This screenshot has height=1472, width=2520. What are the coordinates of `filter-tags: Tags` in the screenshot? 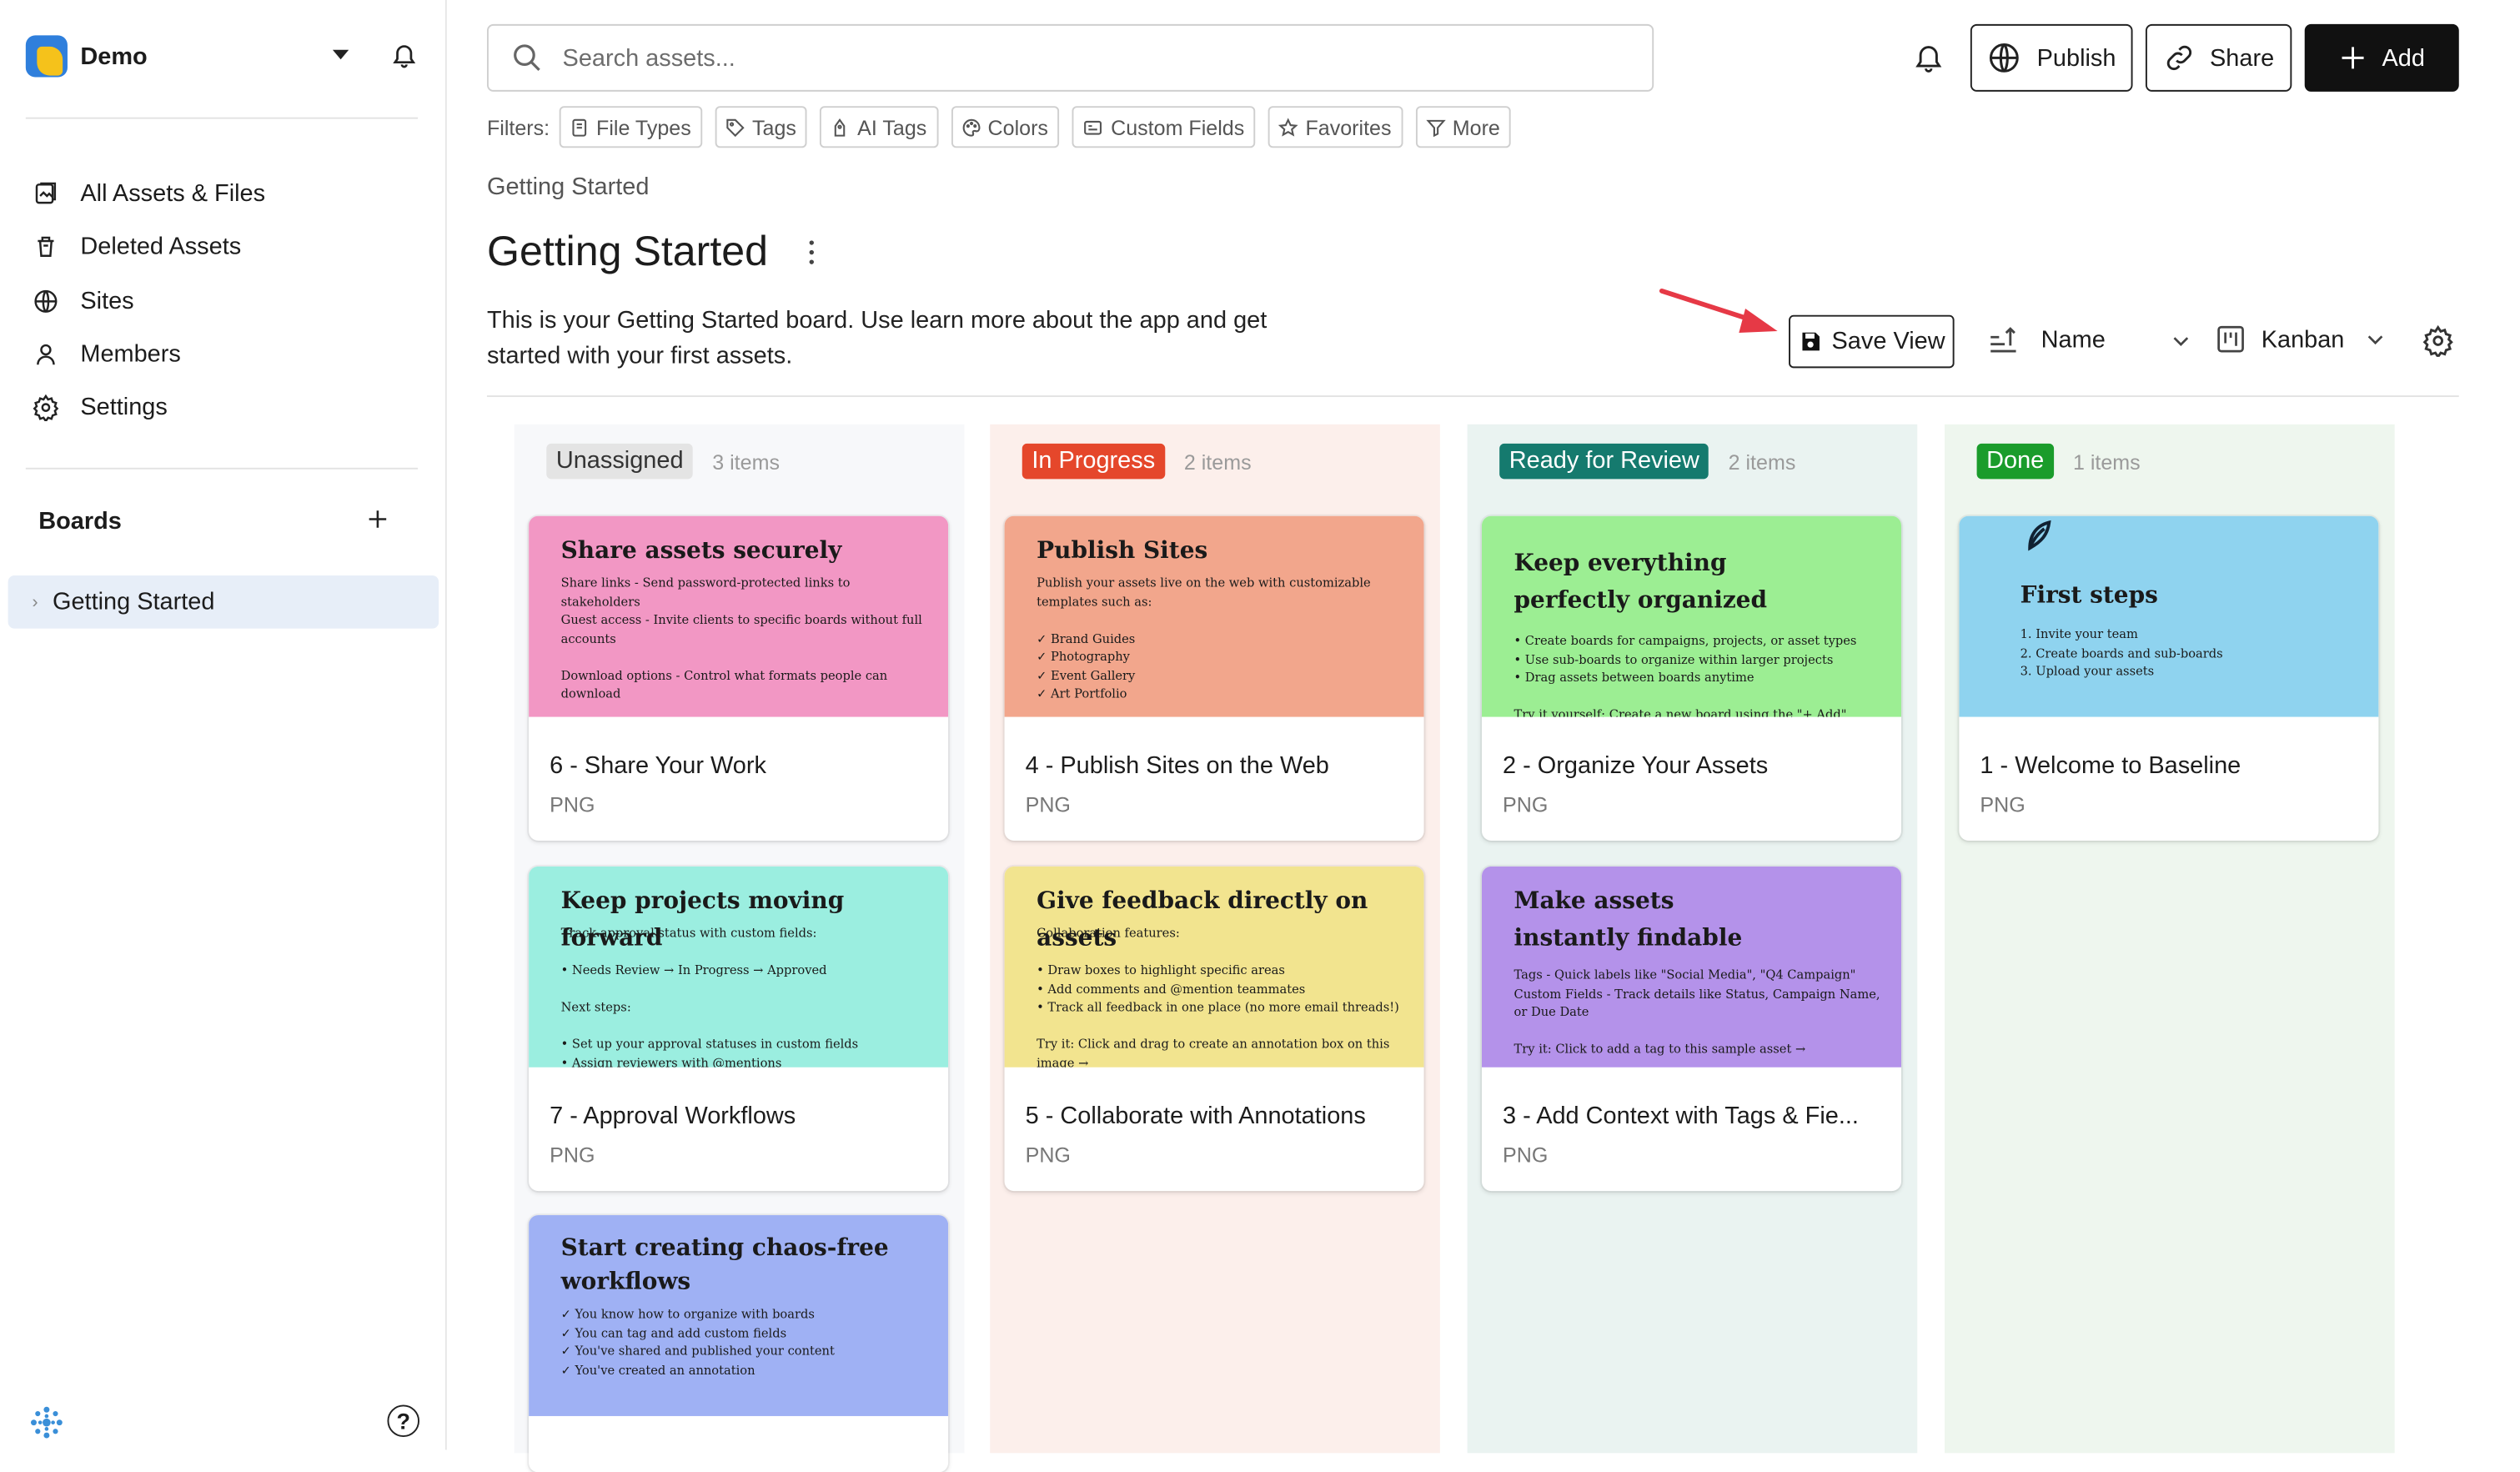 It's located at (761, 127).